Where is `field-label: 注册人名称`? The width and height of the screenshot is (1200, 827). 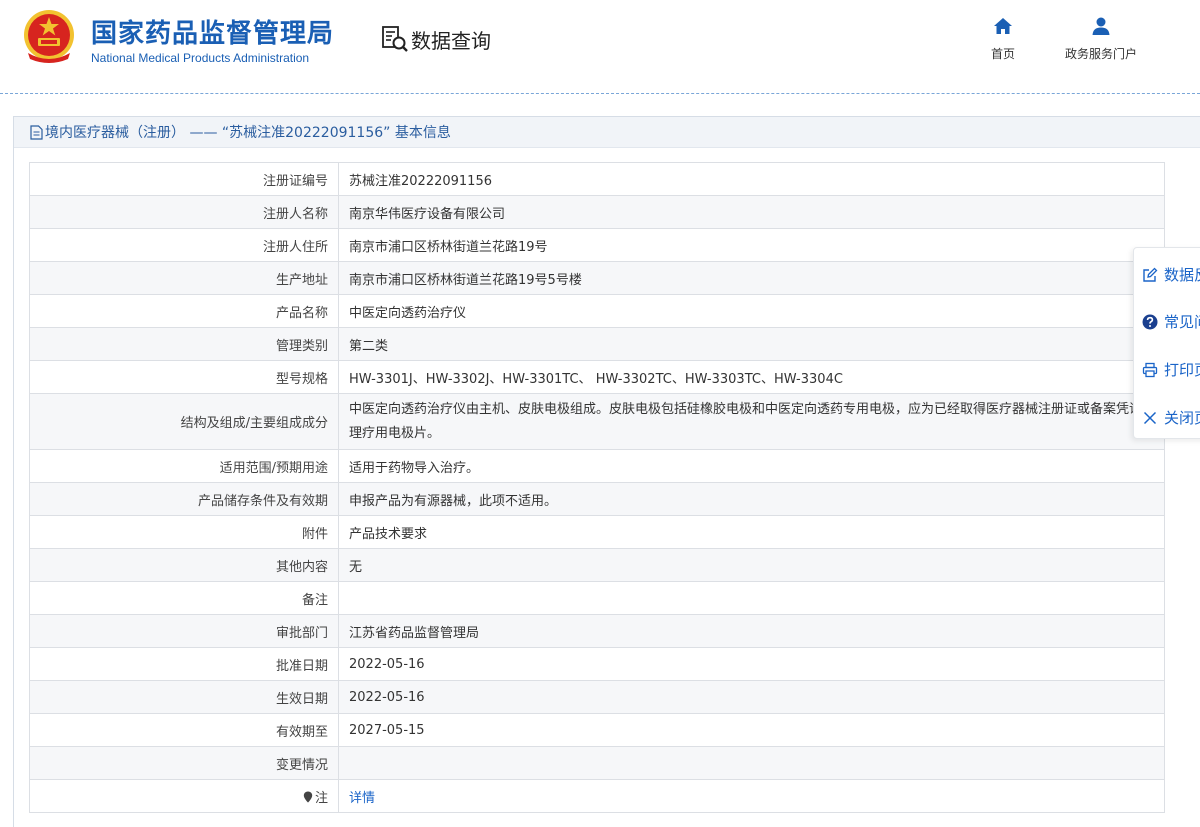
field-label: 注册人名称 is located at coordinates (184, 212).